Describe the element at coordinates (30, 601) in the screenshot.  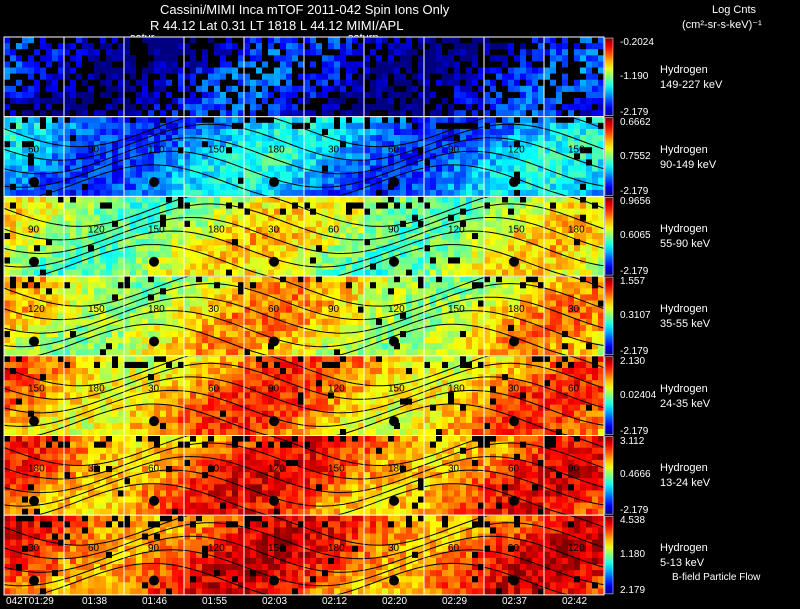
I see `time-tick-label: 042T01:29` at that location.